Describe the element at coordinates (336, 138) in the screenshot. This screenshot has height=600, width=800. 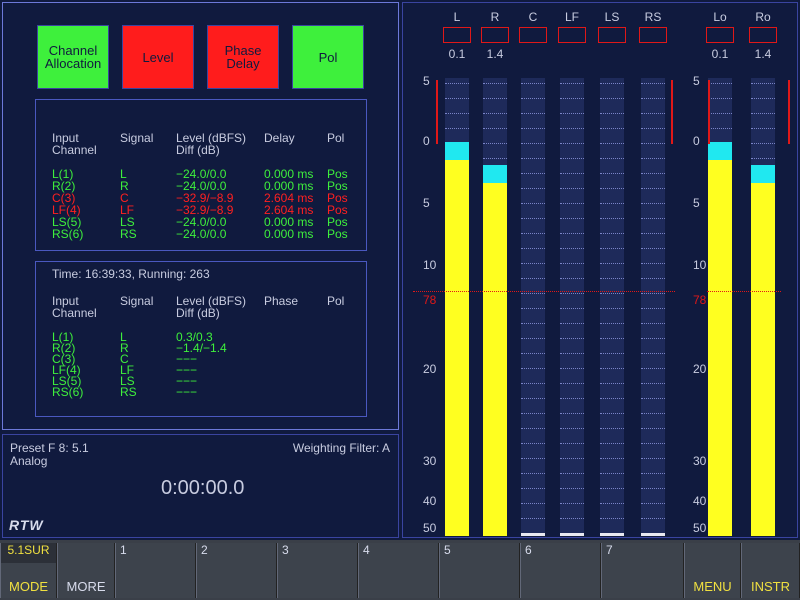
I see `col-pol: Pol` at that location.